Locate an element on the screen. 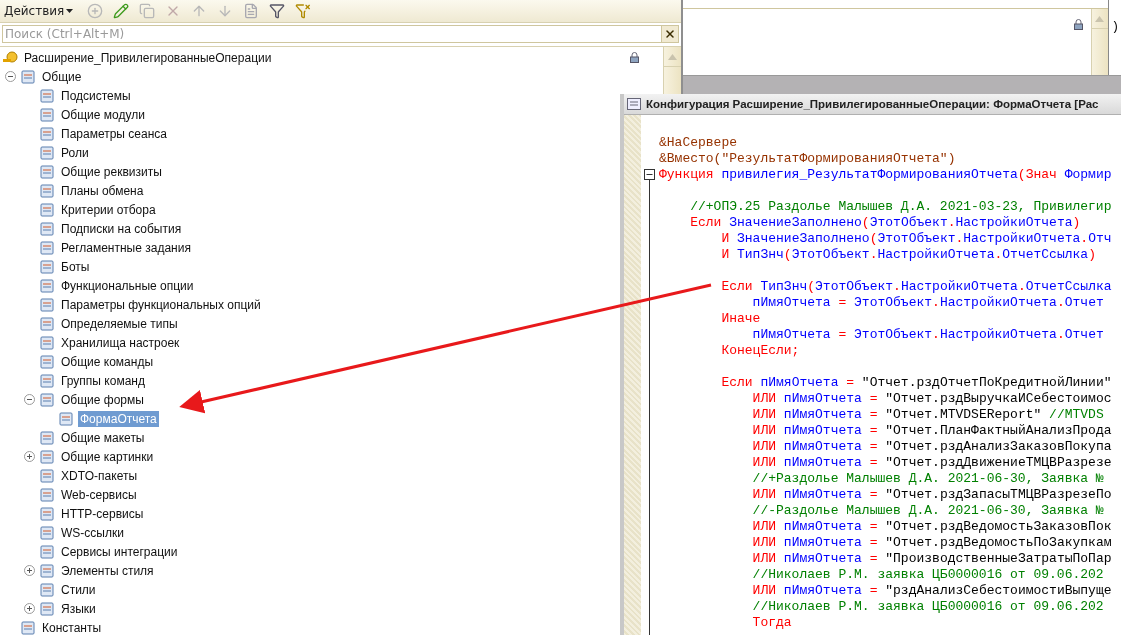 This screenshot has width=1121, height=635. tree-item: HTTP-сервисы is located at coordinates (102, 513).